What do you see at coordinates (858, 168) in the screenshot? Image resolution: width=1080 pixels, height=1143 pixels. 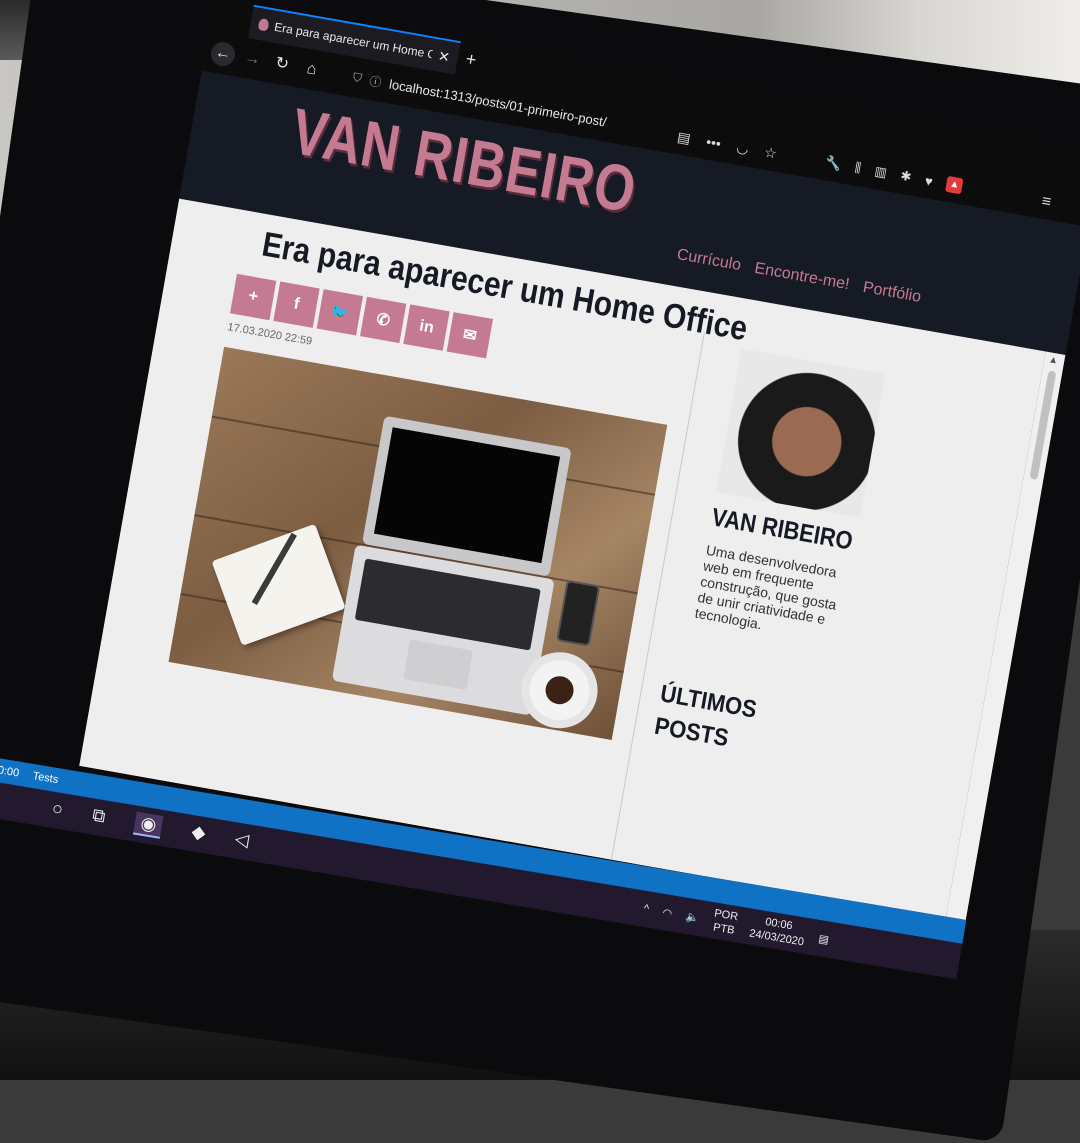 I see `library-icon: ⫼` at bounding box center [858, 168].